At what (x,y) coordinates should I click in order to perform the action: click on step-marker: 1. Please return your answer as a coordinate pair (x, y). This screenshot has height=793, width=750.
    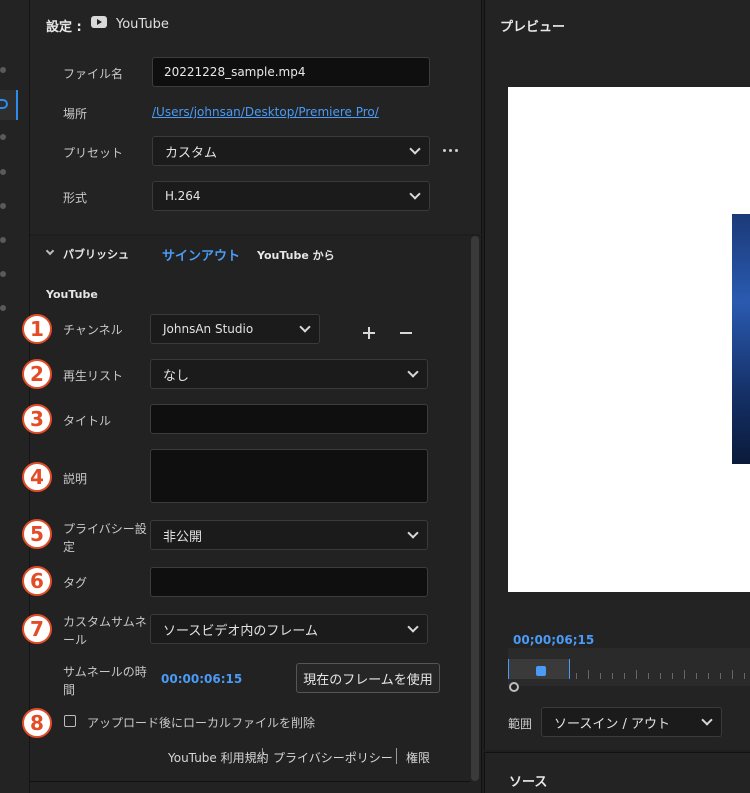
    Looking at the image, I should click on (37, 329).